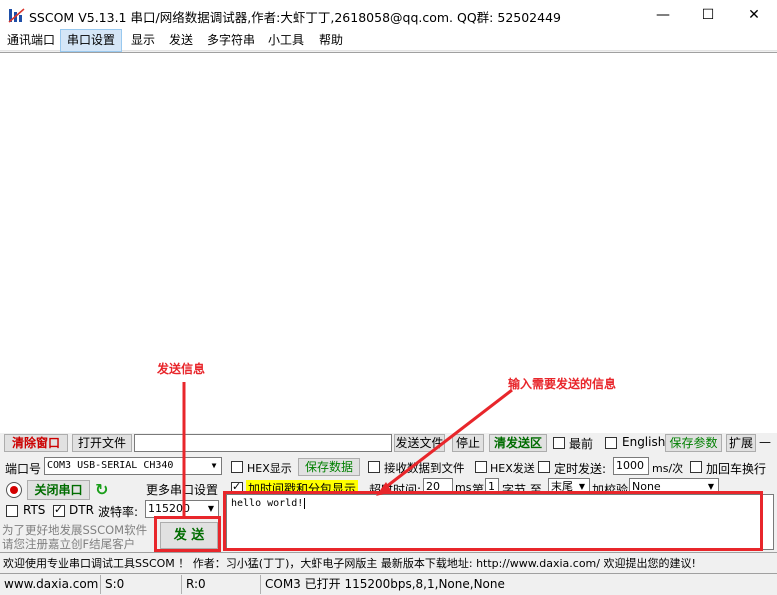  I want to click on menu-display: 显示, so click(143, 40).